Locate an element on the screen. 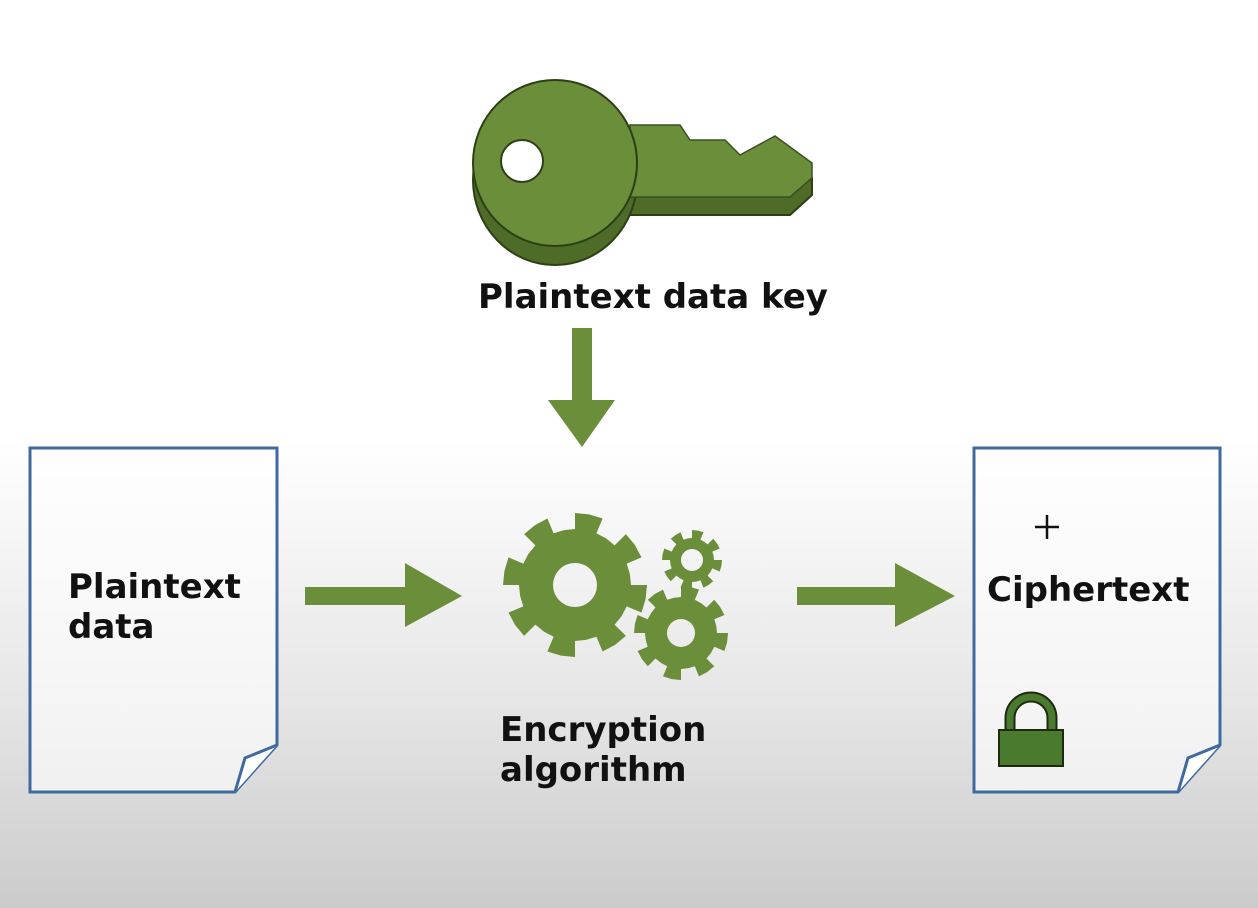 The height and width of the screenshot is (908, 1258). plaintext-label-line2: data is located at coordinates (111, 627).